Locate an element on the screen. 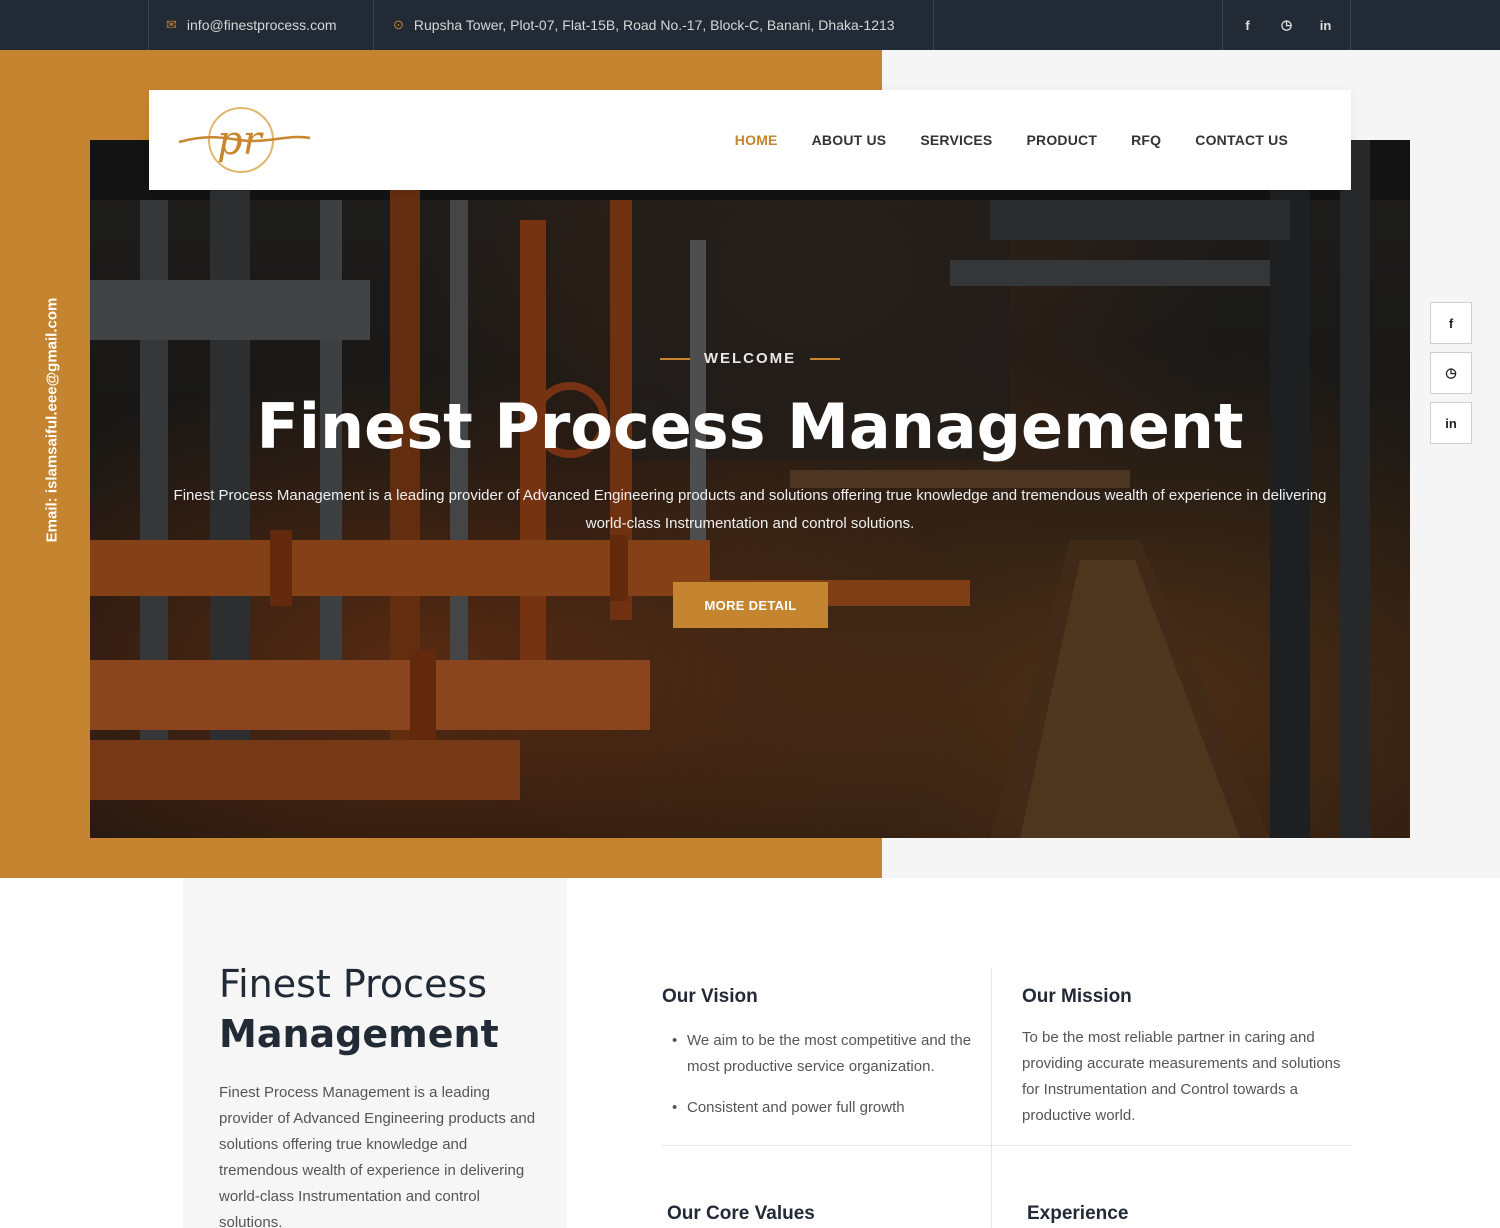  logo-text: pr is located at coordinates (241, 141).